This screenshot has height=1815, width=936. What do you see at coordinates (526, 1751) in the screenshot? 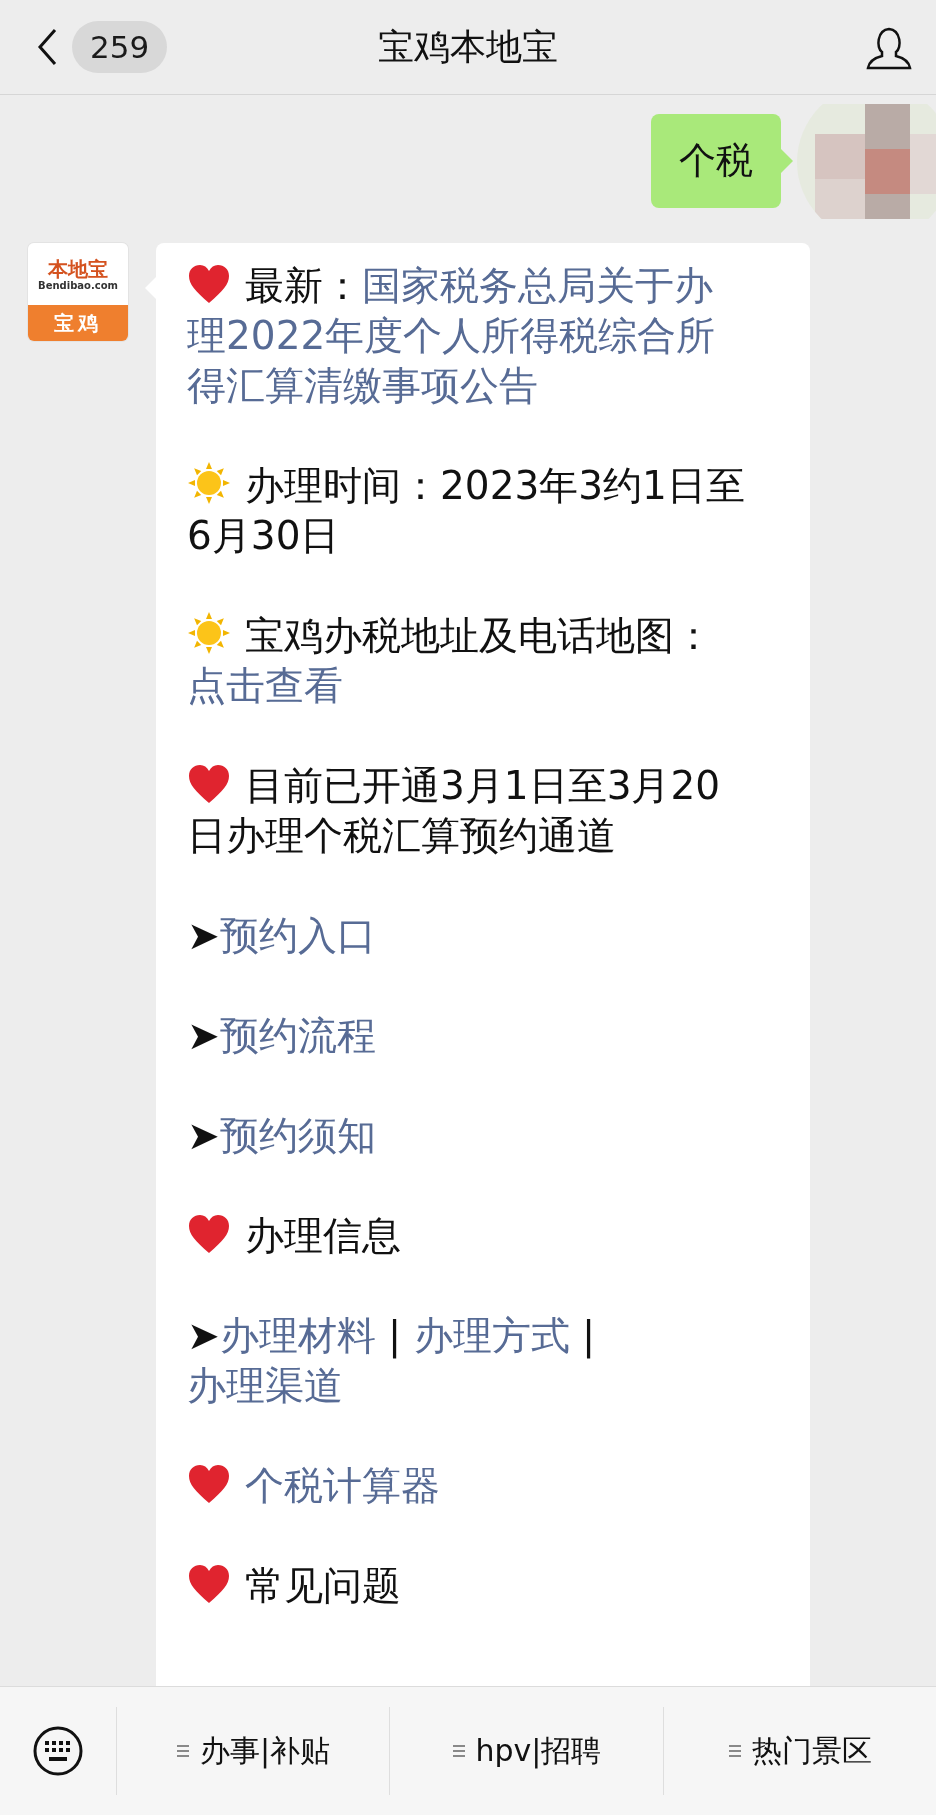
I see `menu-button: hpv|招聘` at bounding box center [526, 1751].